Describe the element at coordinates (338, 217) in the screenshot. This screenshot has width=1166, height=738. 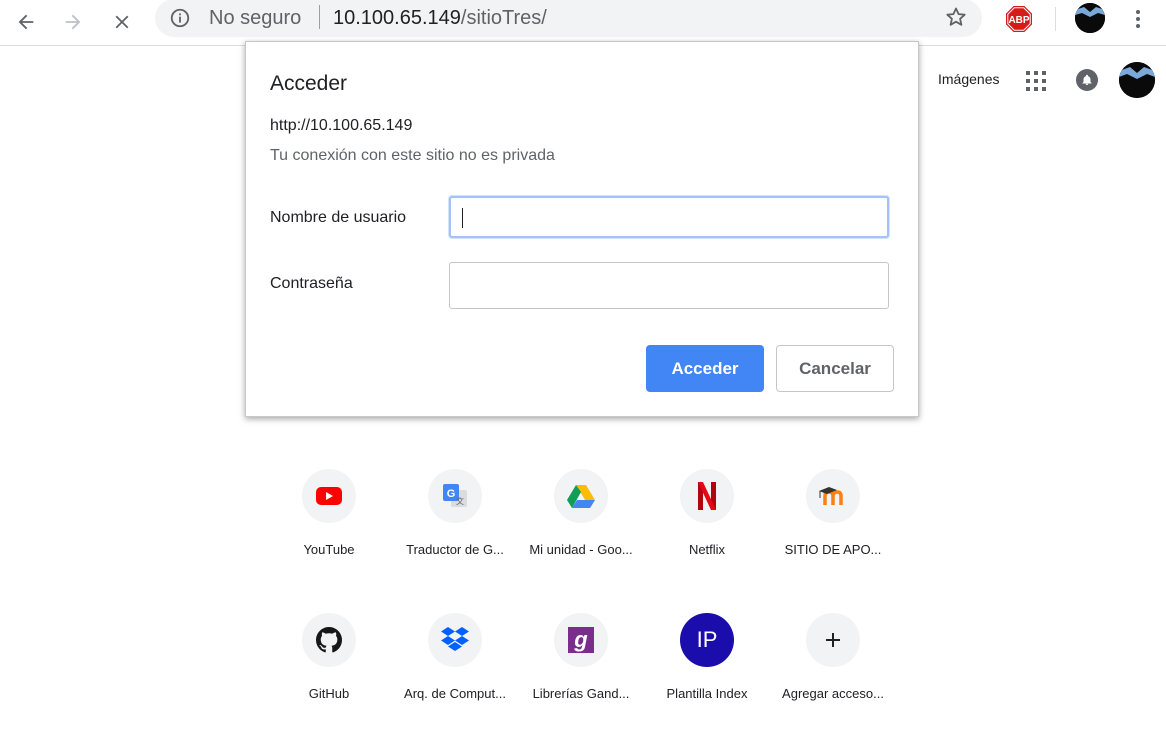
I see `username-label: Nombre de usuario` at that location.